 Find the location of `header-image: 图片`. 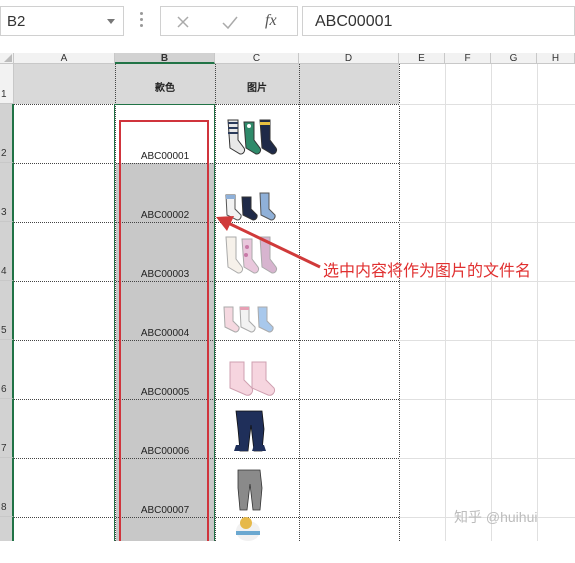

header-image: 图片 is located at coordinates (257, 86).